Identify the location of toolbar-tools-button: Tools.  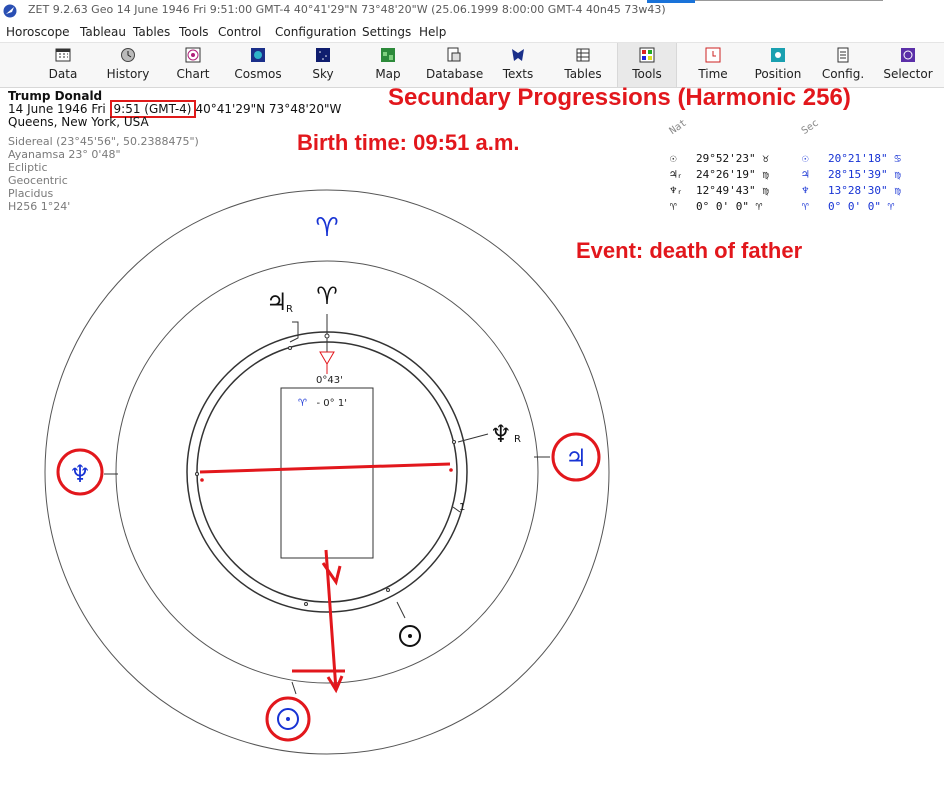
(647, 65).